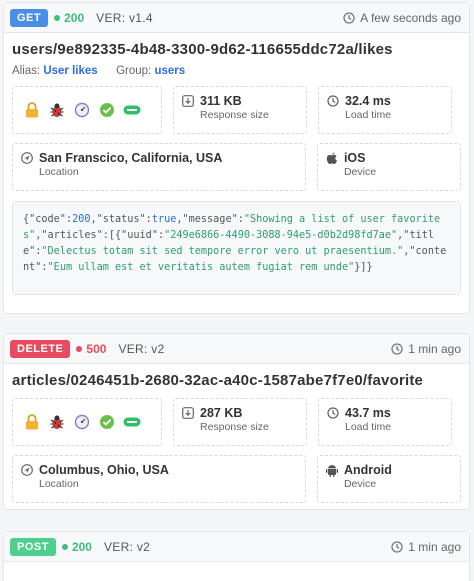 The image size is (474, 581). Describe the element at coordinates (134, 71) in the screenshot. I see `group-label: Group:` at that location.